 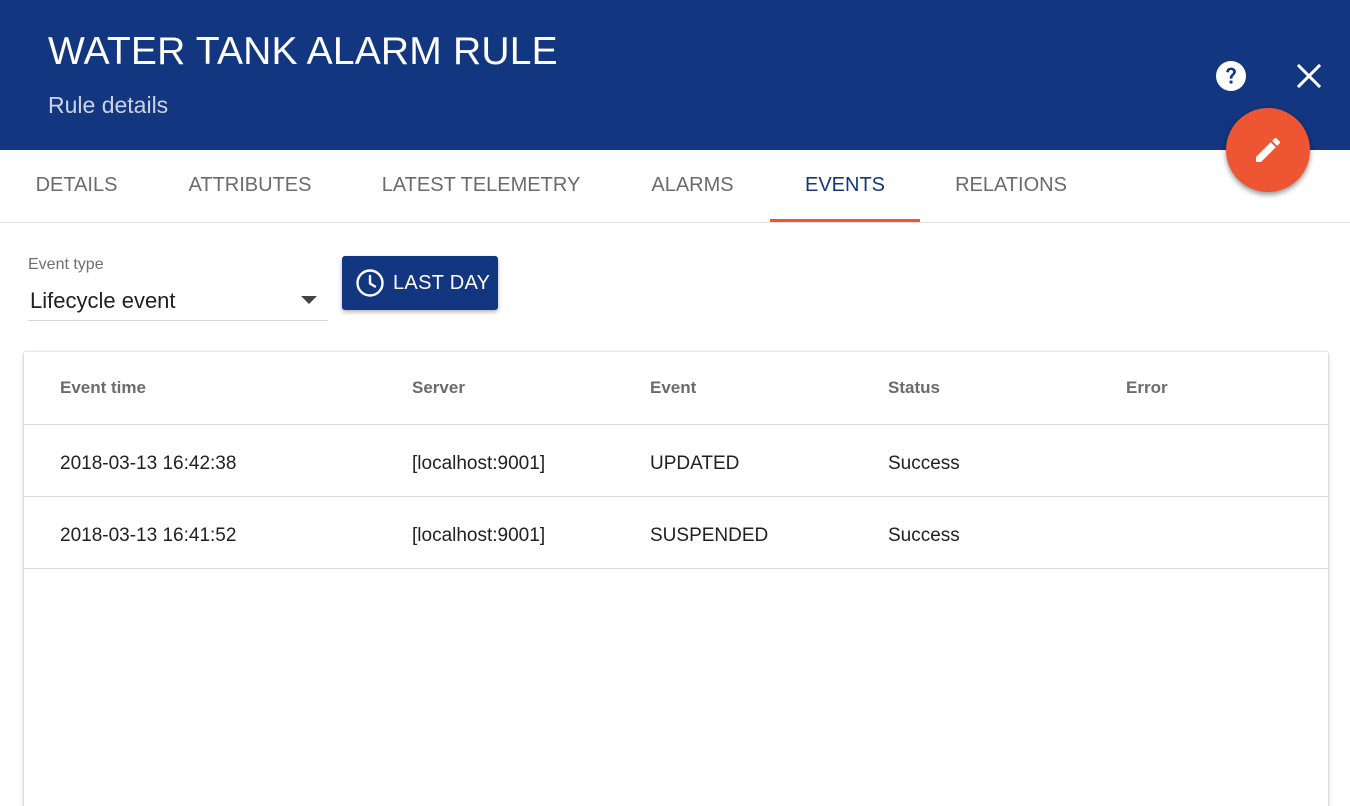 What do you see at coordinates (442, 282) in the screenshot?
I see `time-window-label: LAST DAY` at bounding box center [442, 282].